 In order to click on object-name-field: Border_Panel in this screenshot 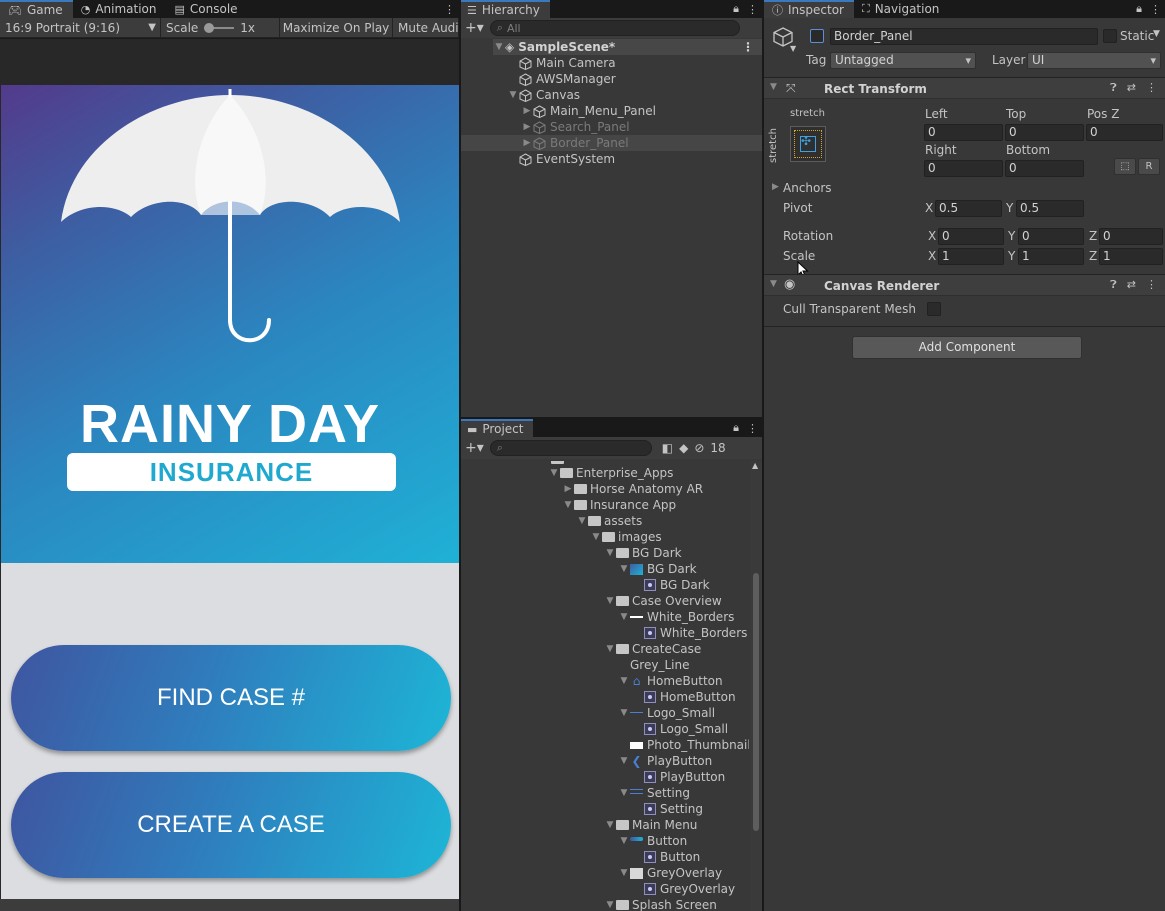, I will do `click(964, 36)`.